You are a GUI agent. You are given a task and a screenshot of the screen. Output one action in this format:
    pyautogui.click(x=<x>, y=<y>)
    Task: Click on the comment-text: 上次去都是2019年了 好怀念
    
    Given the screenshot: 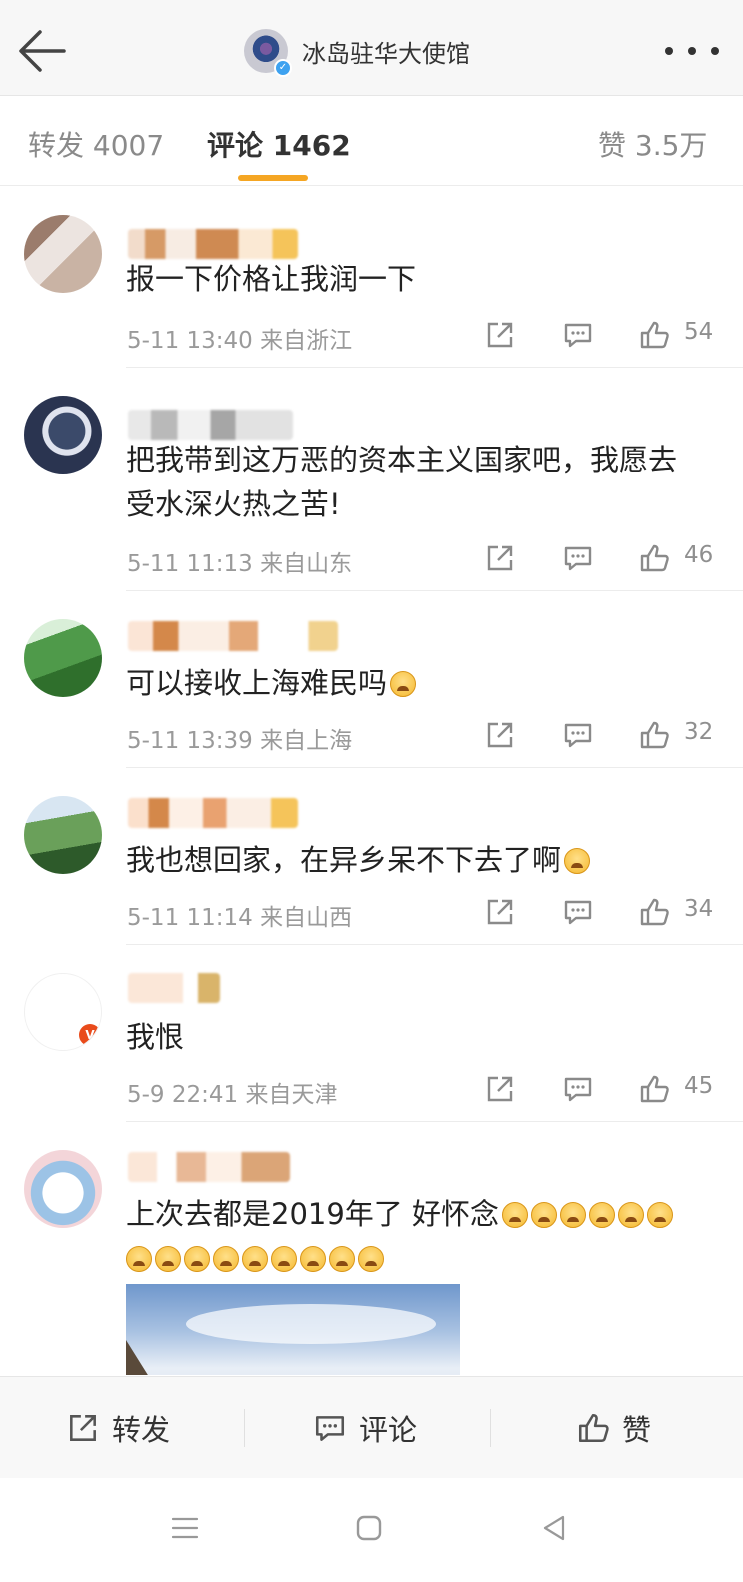 What is the action you would take?
    pyautogui.click(x=426, y=1236)
    